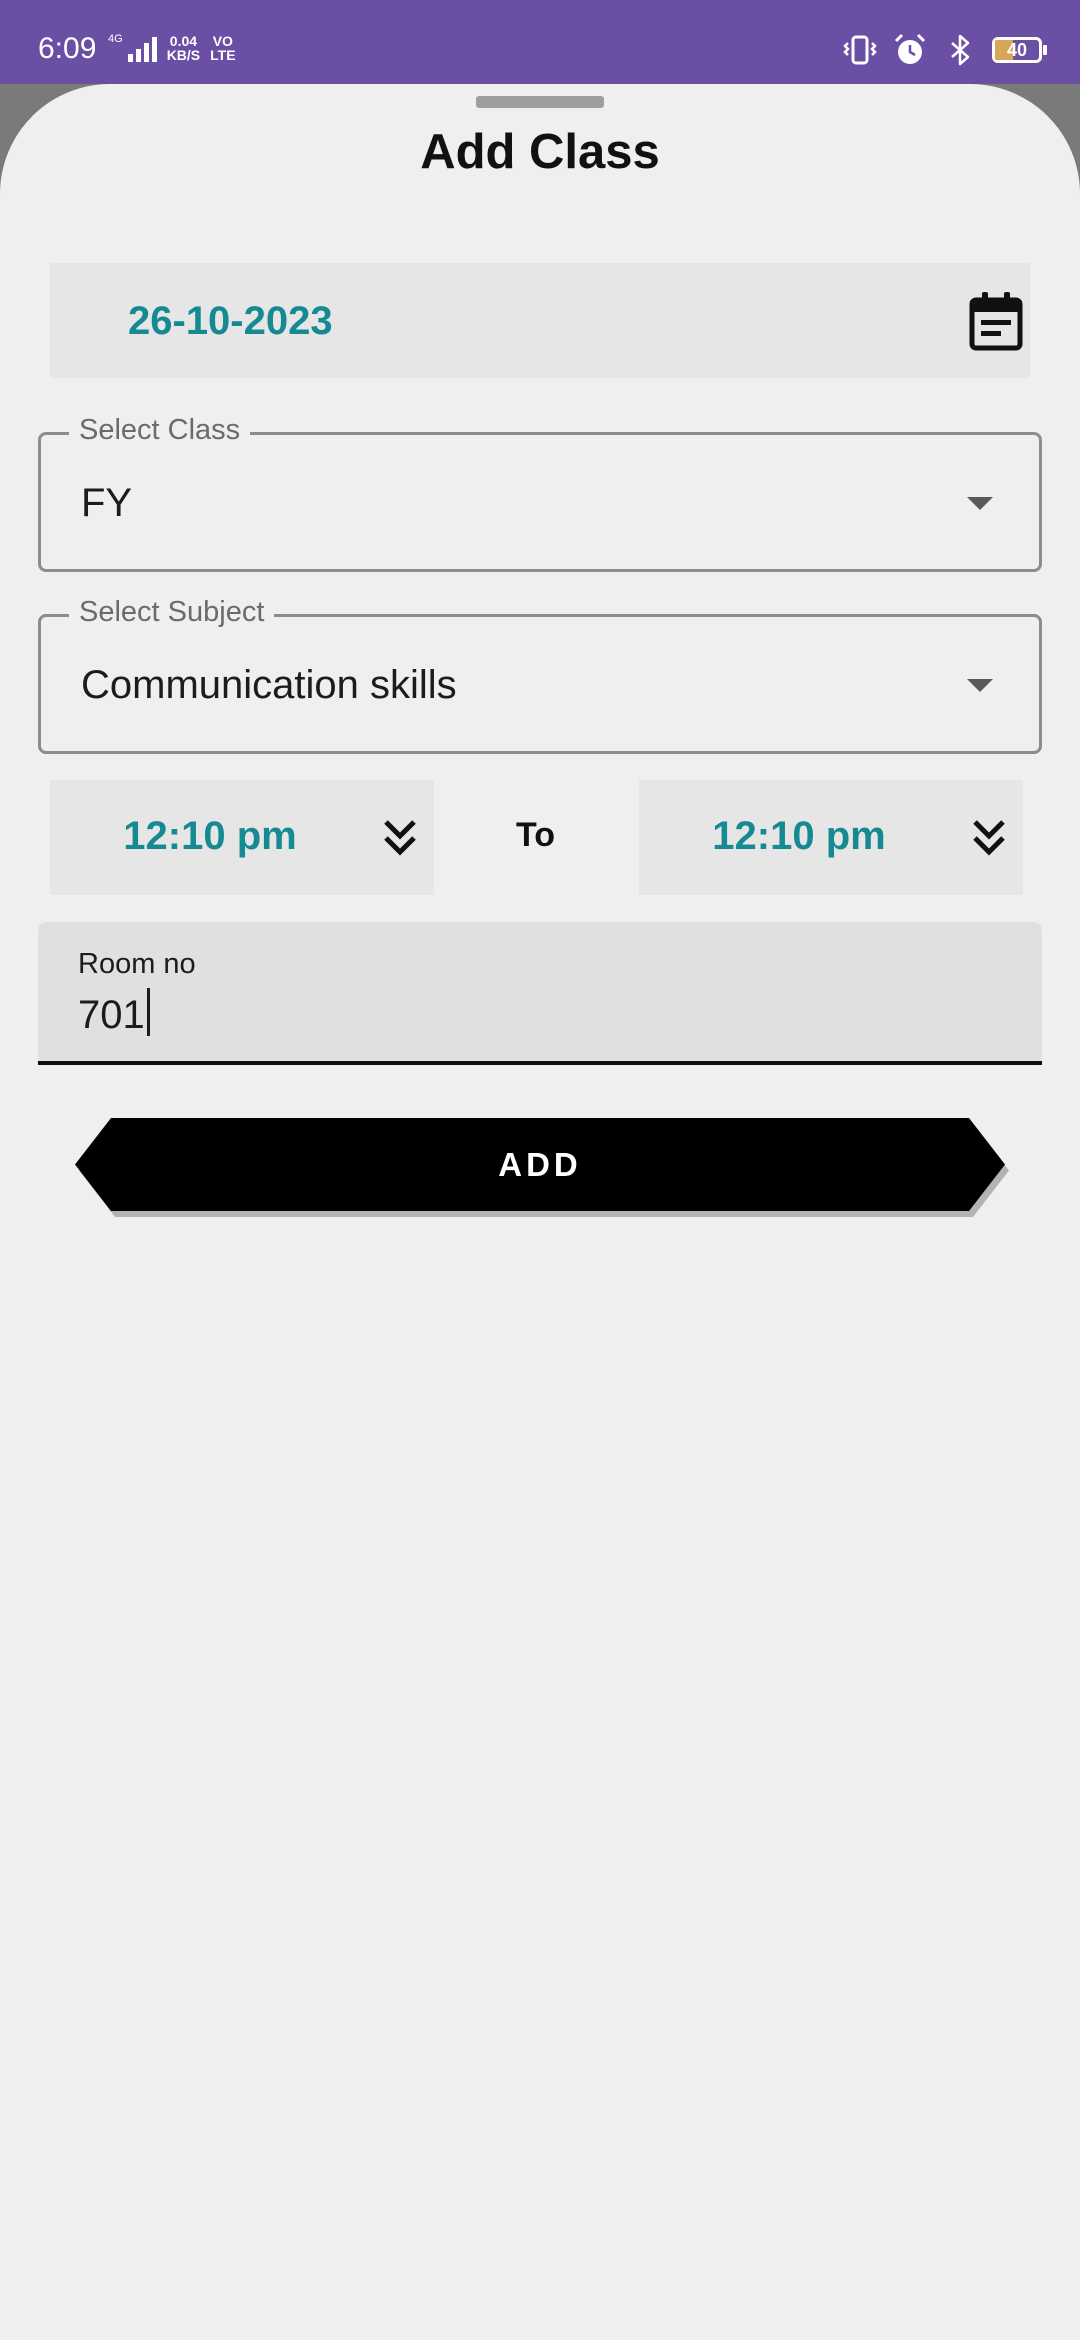  Describe the element at coordinates (910, 48) in the screenshot. I see `alarm-icon` at that location.